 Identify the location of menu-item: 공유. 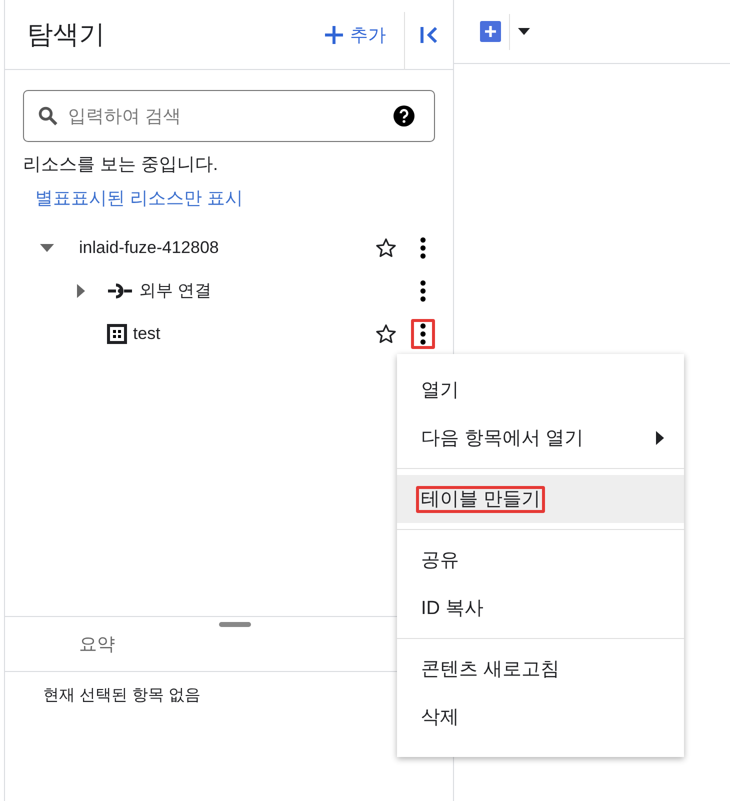
(540, 560).